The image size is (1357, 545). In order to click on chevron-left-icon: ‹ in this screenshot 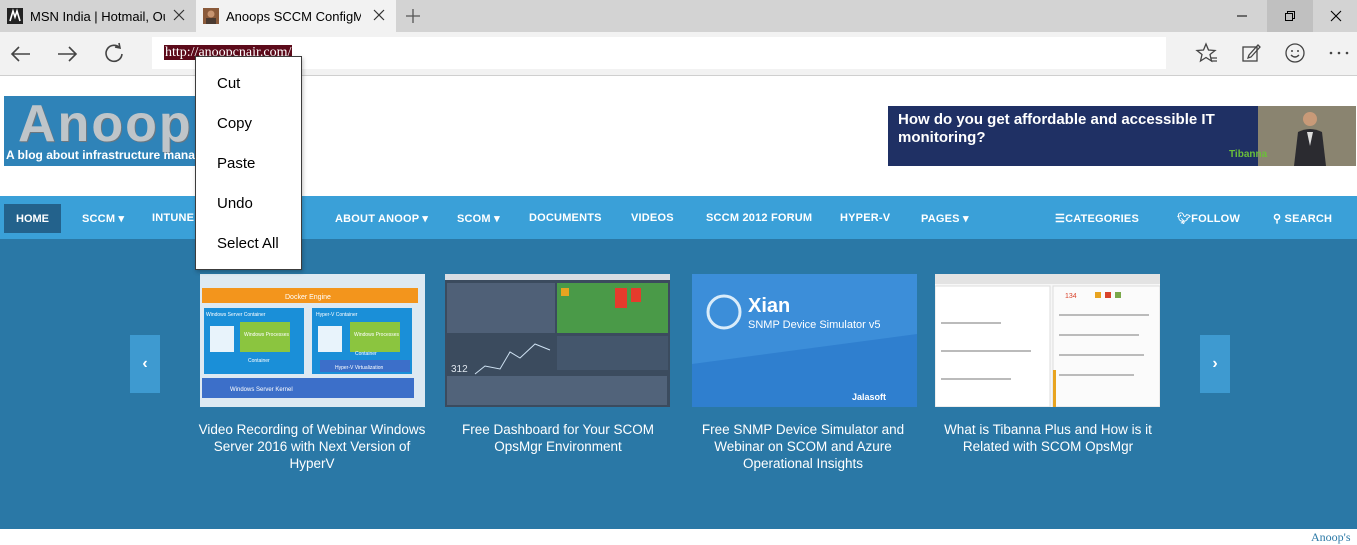, I will do `click(145, 363)`.